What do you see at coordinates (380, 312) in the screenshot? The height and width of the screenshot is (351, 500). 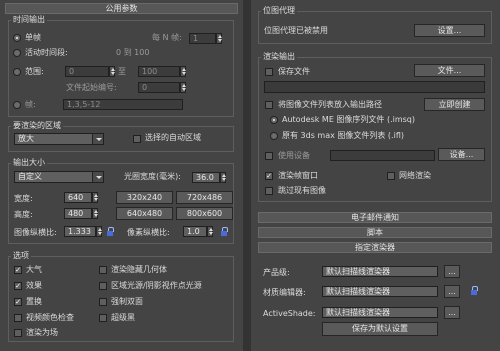 I see `activeshade-renderer-field: 默认扫描线渲染器` at bounding box center [380, 312].